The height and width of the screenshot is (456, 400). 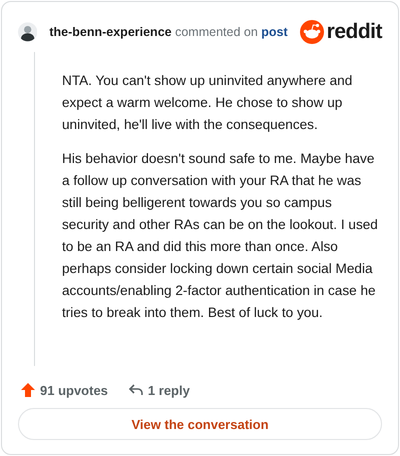 I want to click on action-text: commented on, so click(x=216, y=32).